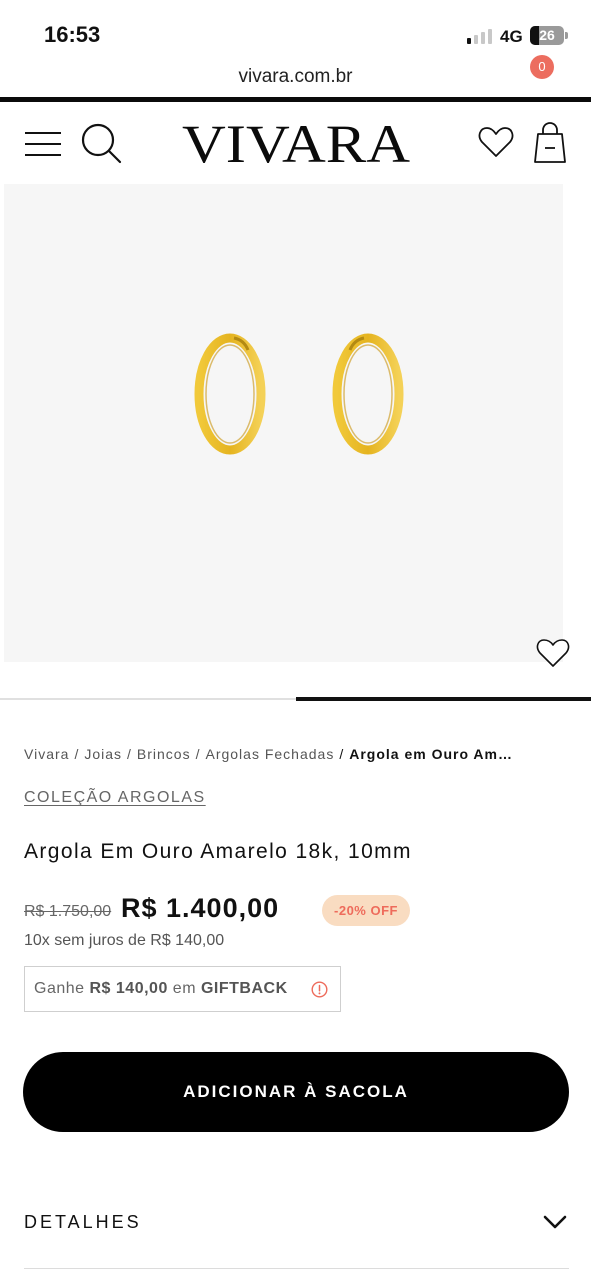 Image resolution: width=591 pixels, height=1280 pixels. Describe the element at coordinates (496, 142) in the screenshot. I see `wishlist-heart-icon` at that location.